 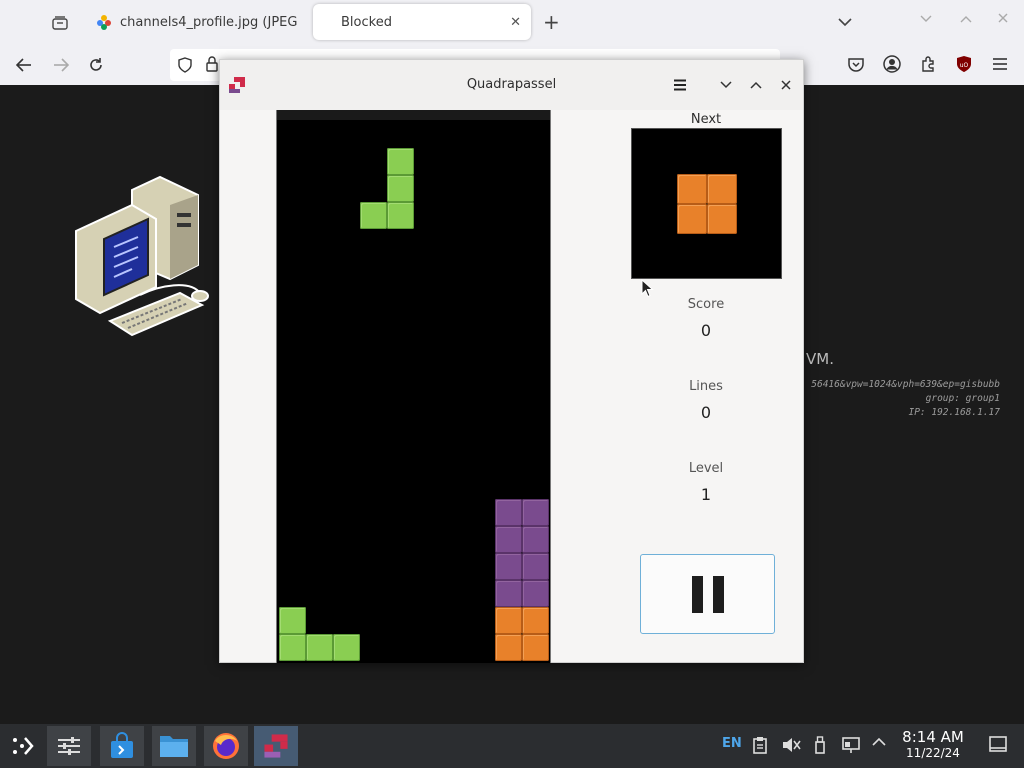 I want to click on svg-text: uO, so click(x=964, y=65).